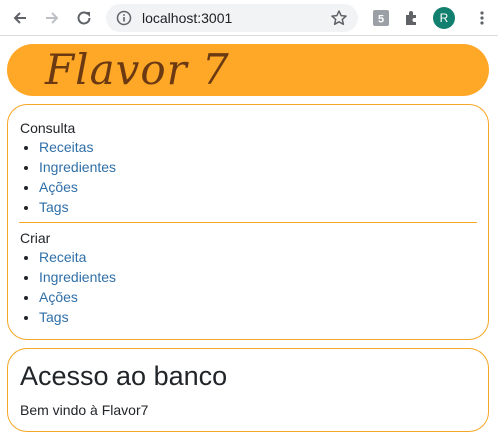 The height and width of the screenshot is (442, 498). Describe the element at coordinates (444, 18) in the screenshot. I see `profile-avatar: R` at that location.